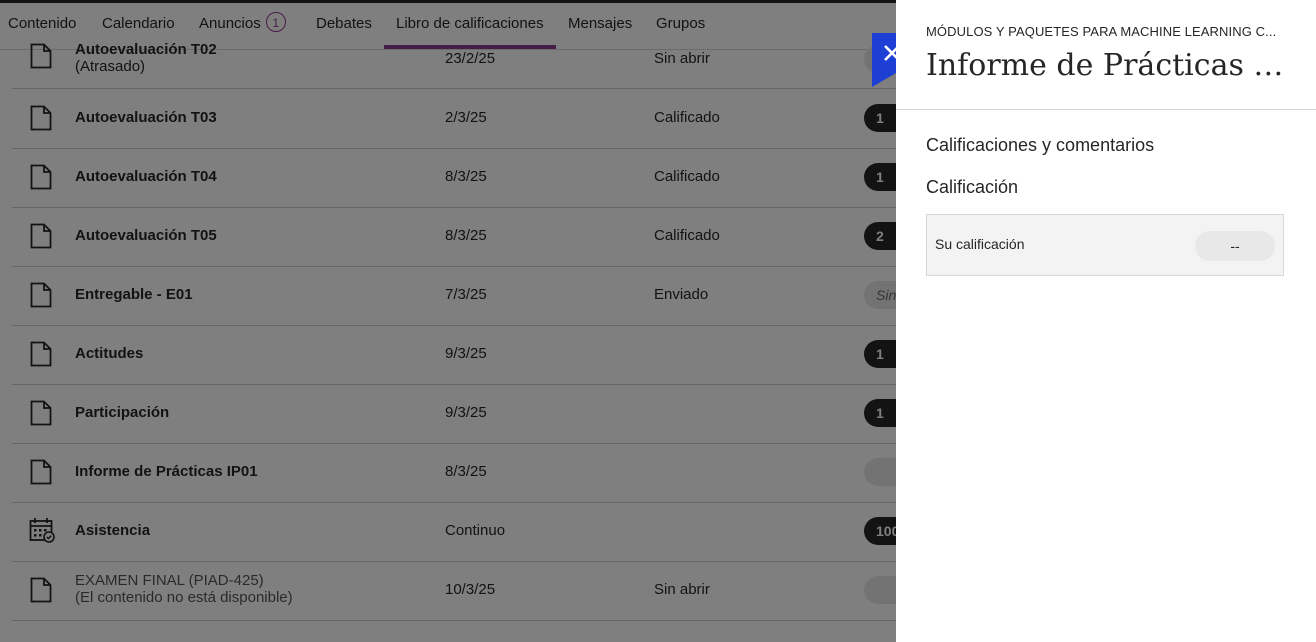  Describe the element at coordinates (980, 244) in the screenshot. I see `grade-label: Su calificación` at that location.